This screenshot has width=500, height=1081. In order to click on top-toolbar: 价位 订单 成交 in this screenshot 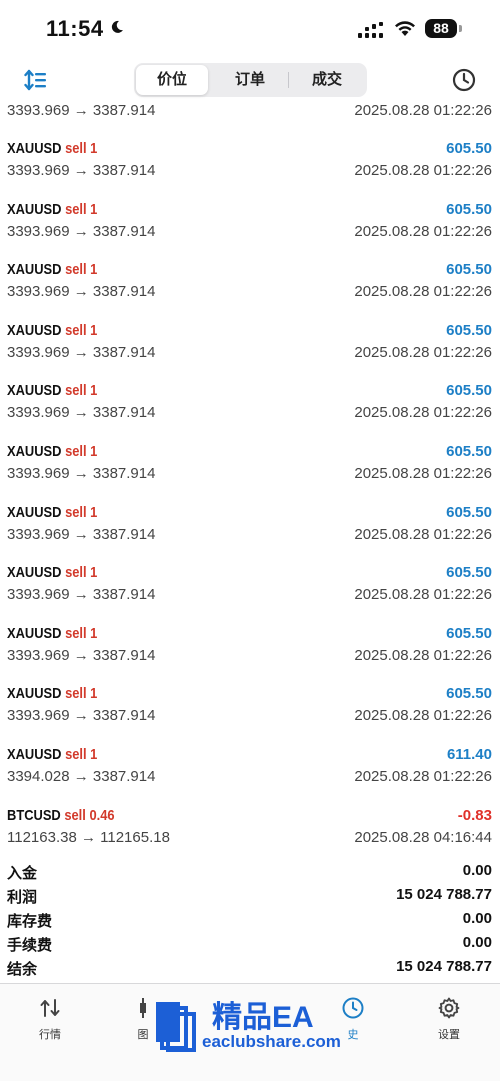, I will do `click(250, 80)`.